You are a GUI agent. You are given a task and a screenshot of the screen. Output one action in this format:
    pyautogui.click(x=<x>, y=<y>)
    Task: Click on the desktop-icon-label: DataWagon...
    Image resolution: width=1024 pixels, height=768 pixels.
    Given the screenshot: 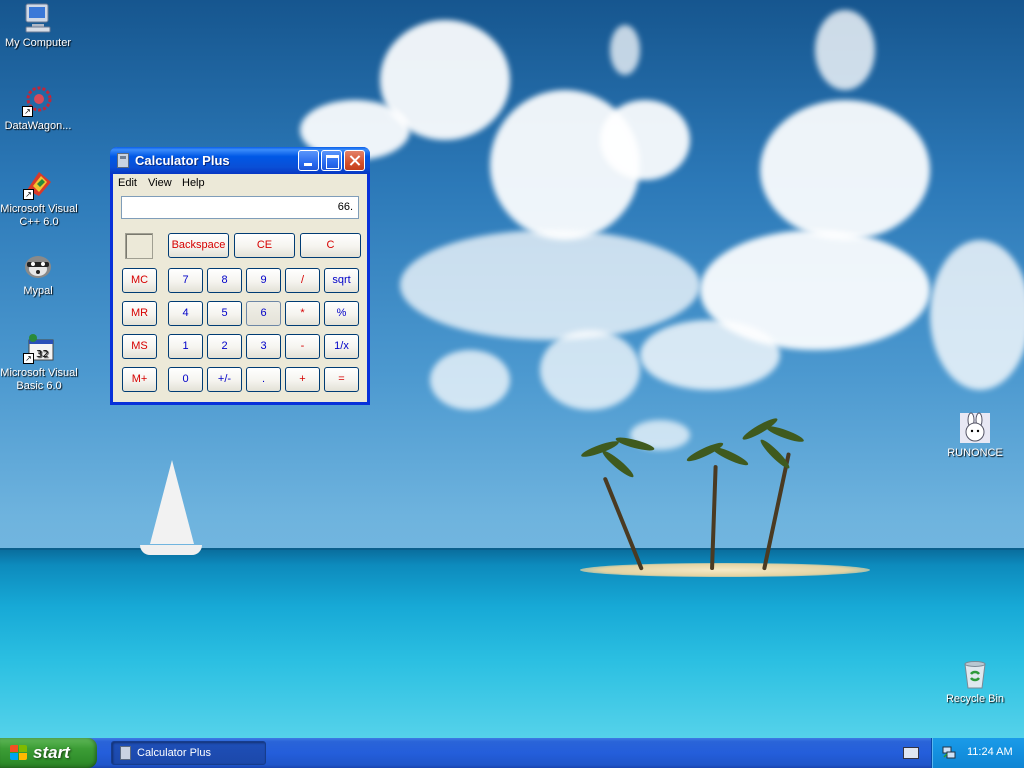 What is the action you would take?
    pyautogui.click(x=38, y=126)
    